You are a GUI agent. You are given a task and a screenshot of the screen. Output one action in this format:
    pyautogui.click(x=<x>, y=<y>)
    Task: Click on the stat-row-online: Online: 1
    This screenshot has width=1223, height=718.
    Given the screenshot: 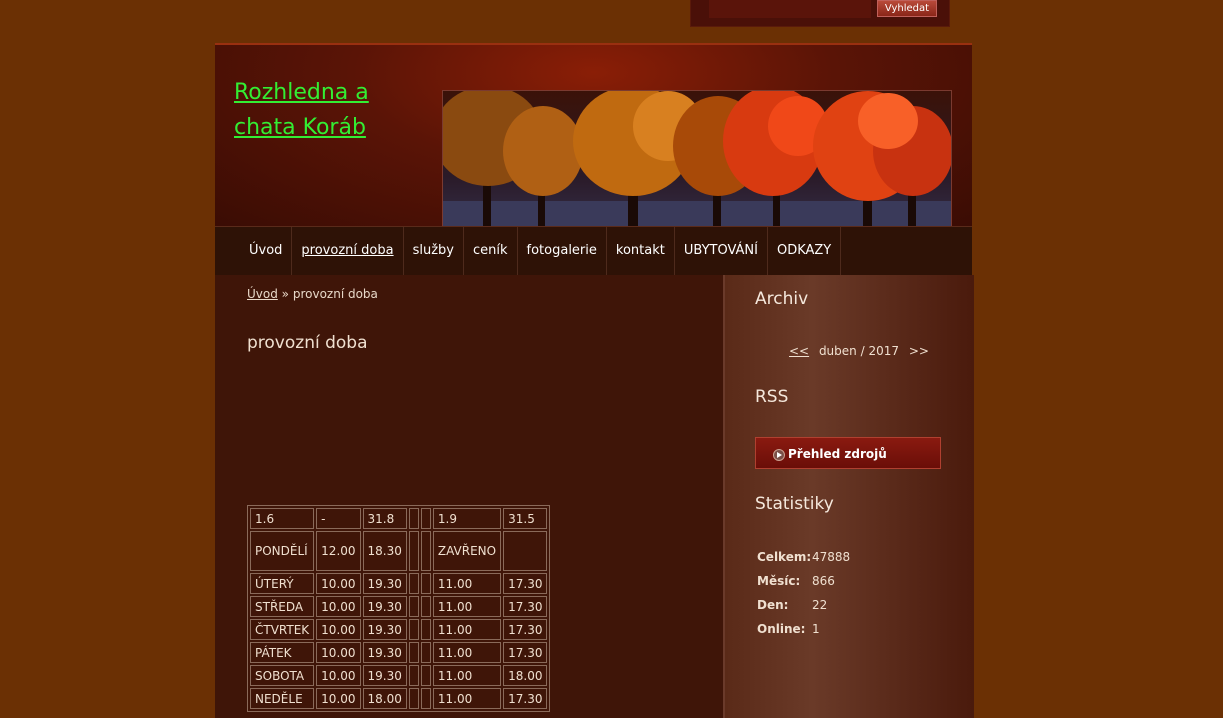 What is the action you would take?
    pyautogui.click(x=803, y=634)
    